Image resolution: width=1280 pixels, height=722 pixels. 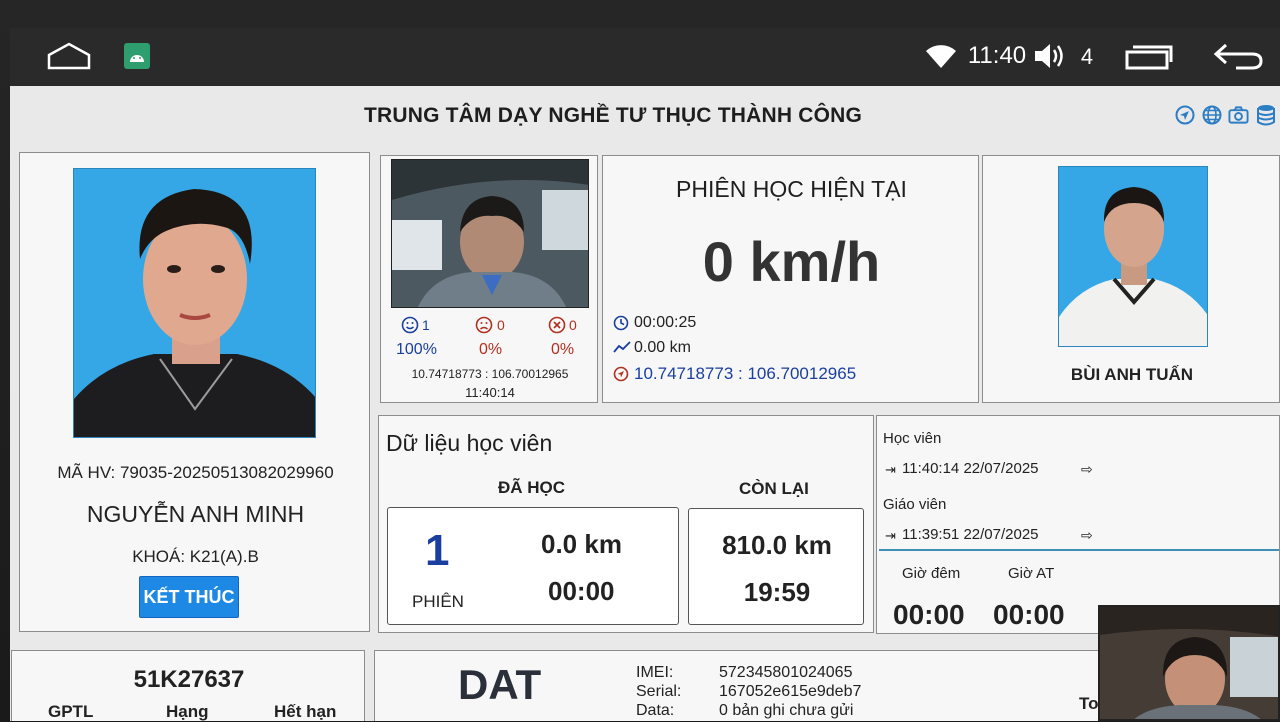 I want to click on night-hours-value: 00:00, so click(x=929, y=614).